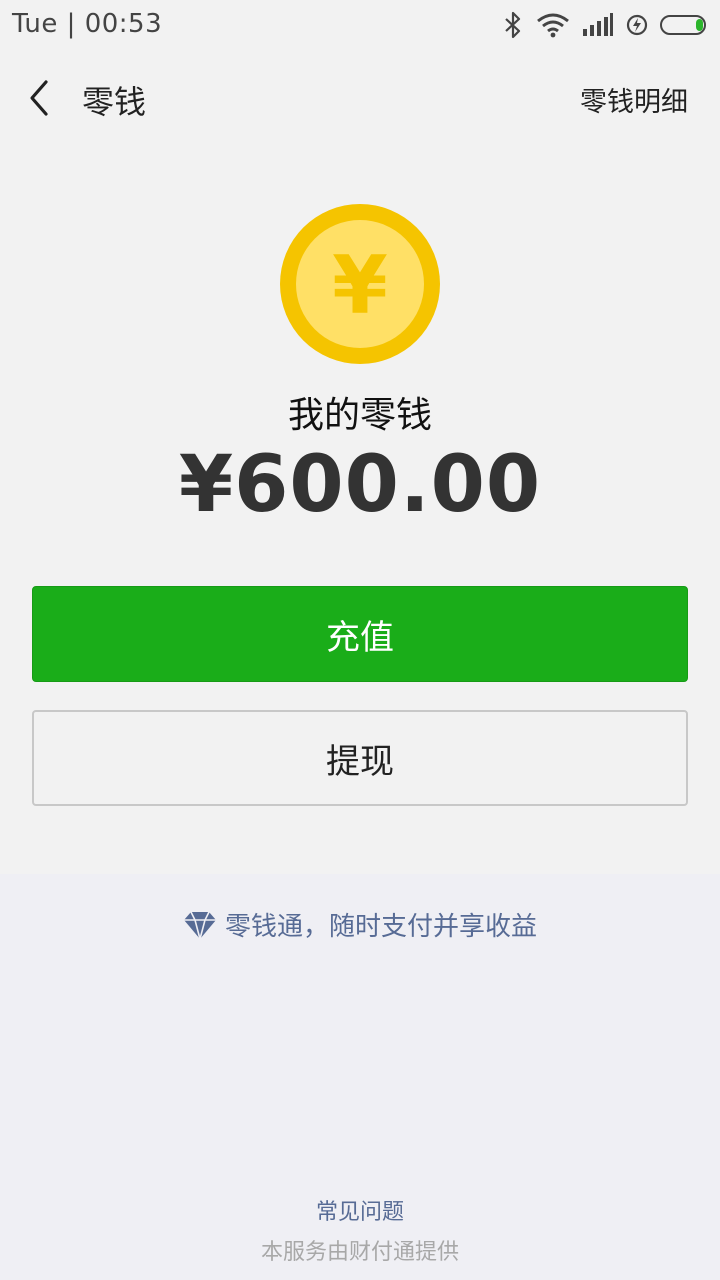 The height and width of the screenshot is (1280, 720). Describe the element at coordinates (360, 98) in the screenshot. I see `navigation-bar: 零钱 零钱明细` at that location.